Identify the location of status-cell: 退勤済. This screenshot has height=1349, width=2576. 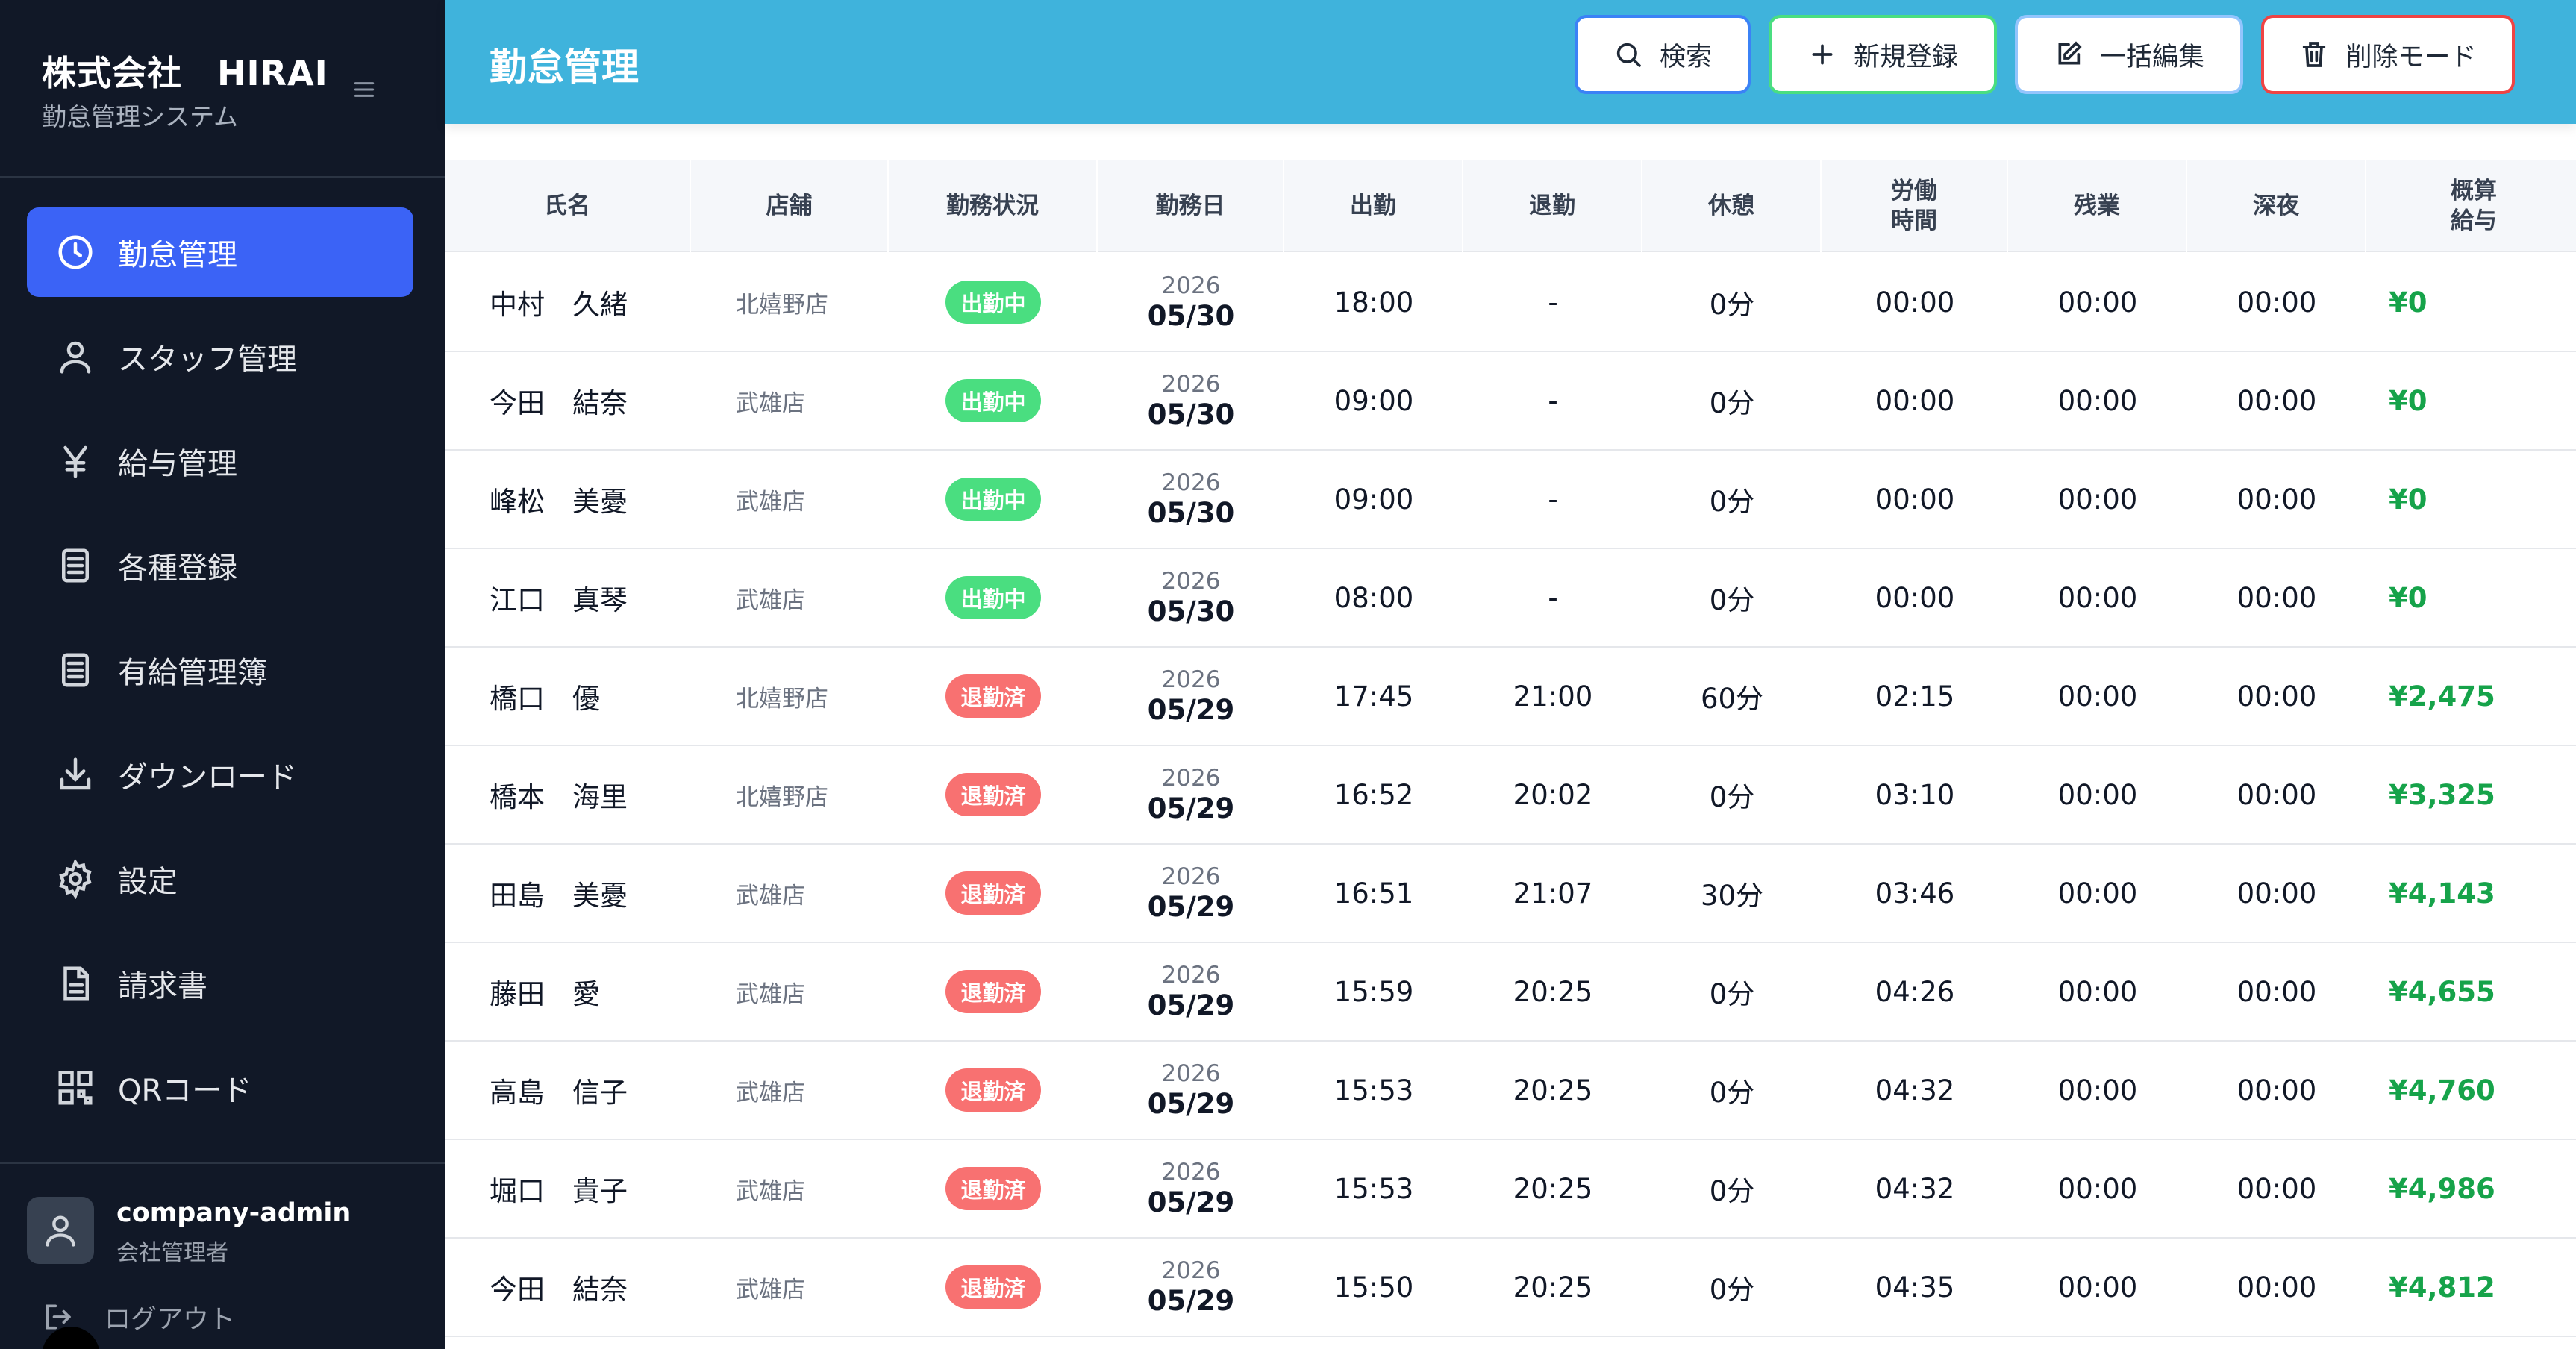
(993, 992).